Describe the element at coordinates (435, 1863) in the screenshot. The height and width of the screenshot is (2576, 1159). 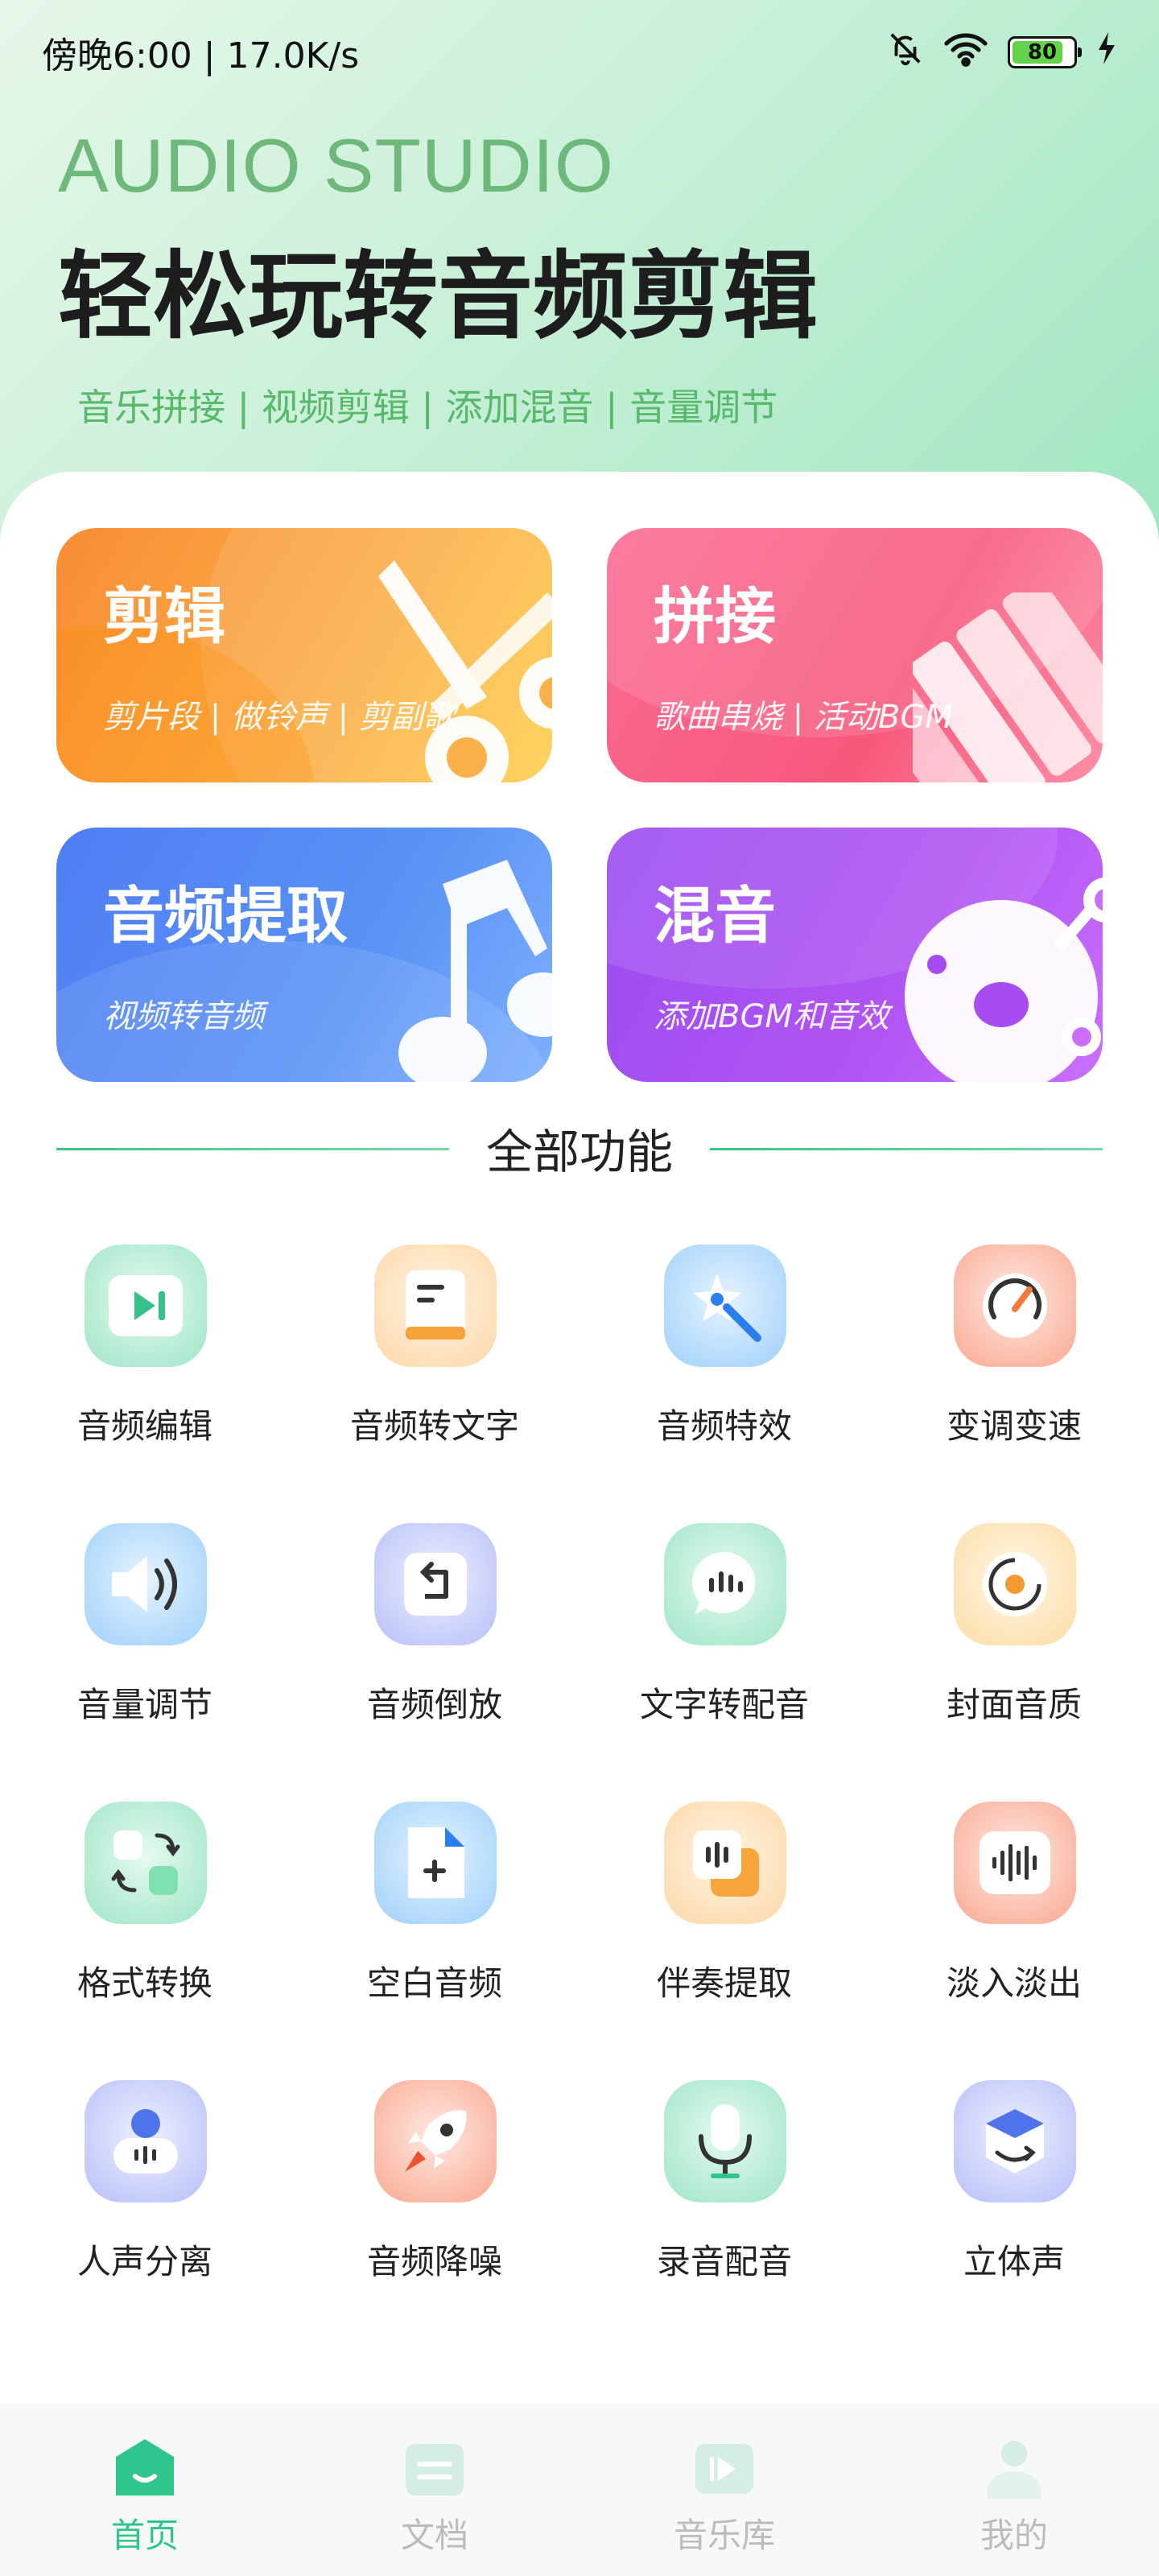
I see `blank-file-icon` at that location.